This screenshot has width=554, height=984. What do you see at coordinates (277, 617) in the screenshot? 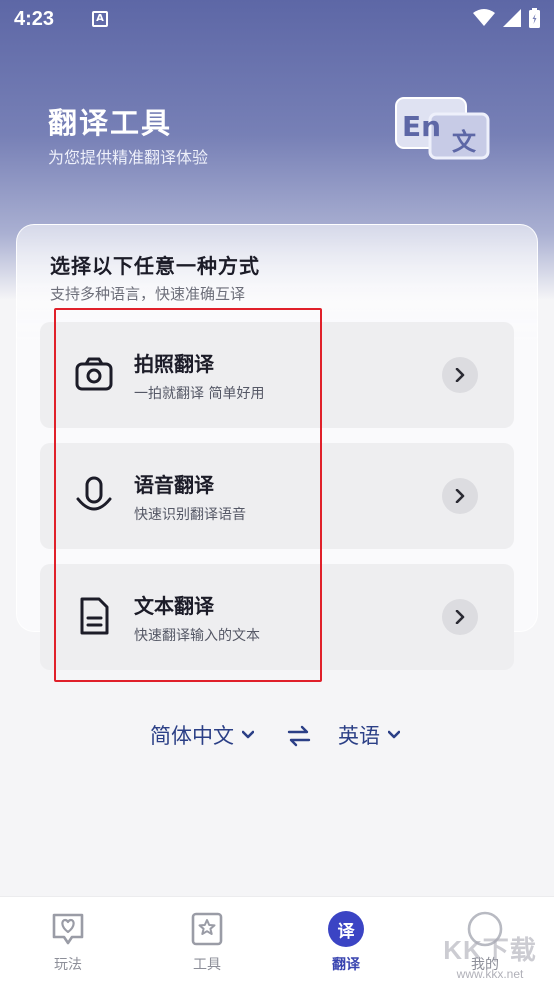
I see `option-text-translate: 文本翻译 快速翻译输入的文本` at bounding box center [277, 617].